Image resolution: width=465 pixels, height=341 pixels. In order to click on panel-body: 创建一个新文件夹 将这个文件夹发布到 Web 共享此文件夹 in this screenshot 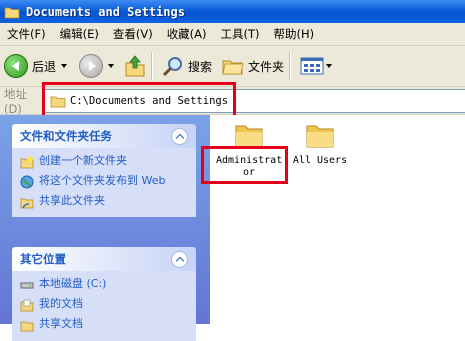, I will do `click(104, 182)`.